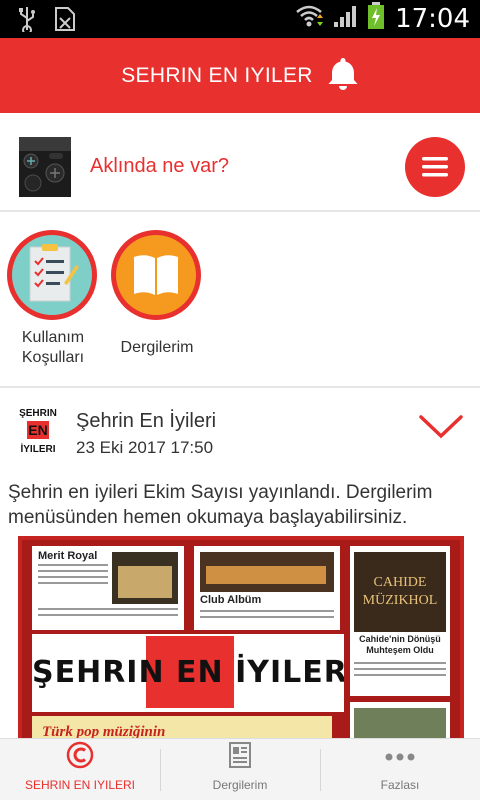 Image resolution: width=480 pixels, height=800 pixels. What do you see at coordinates (345, 18) in the screenshot?
I see `signal-icon` at bounding box center [345, 18].